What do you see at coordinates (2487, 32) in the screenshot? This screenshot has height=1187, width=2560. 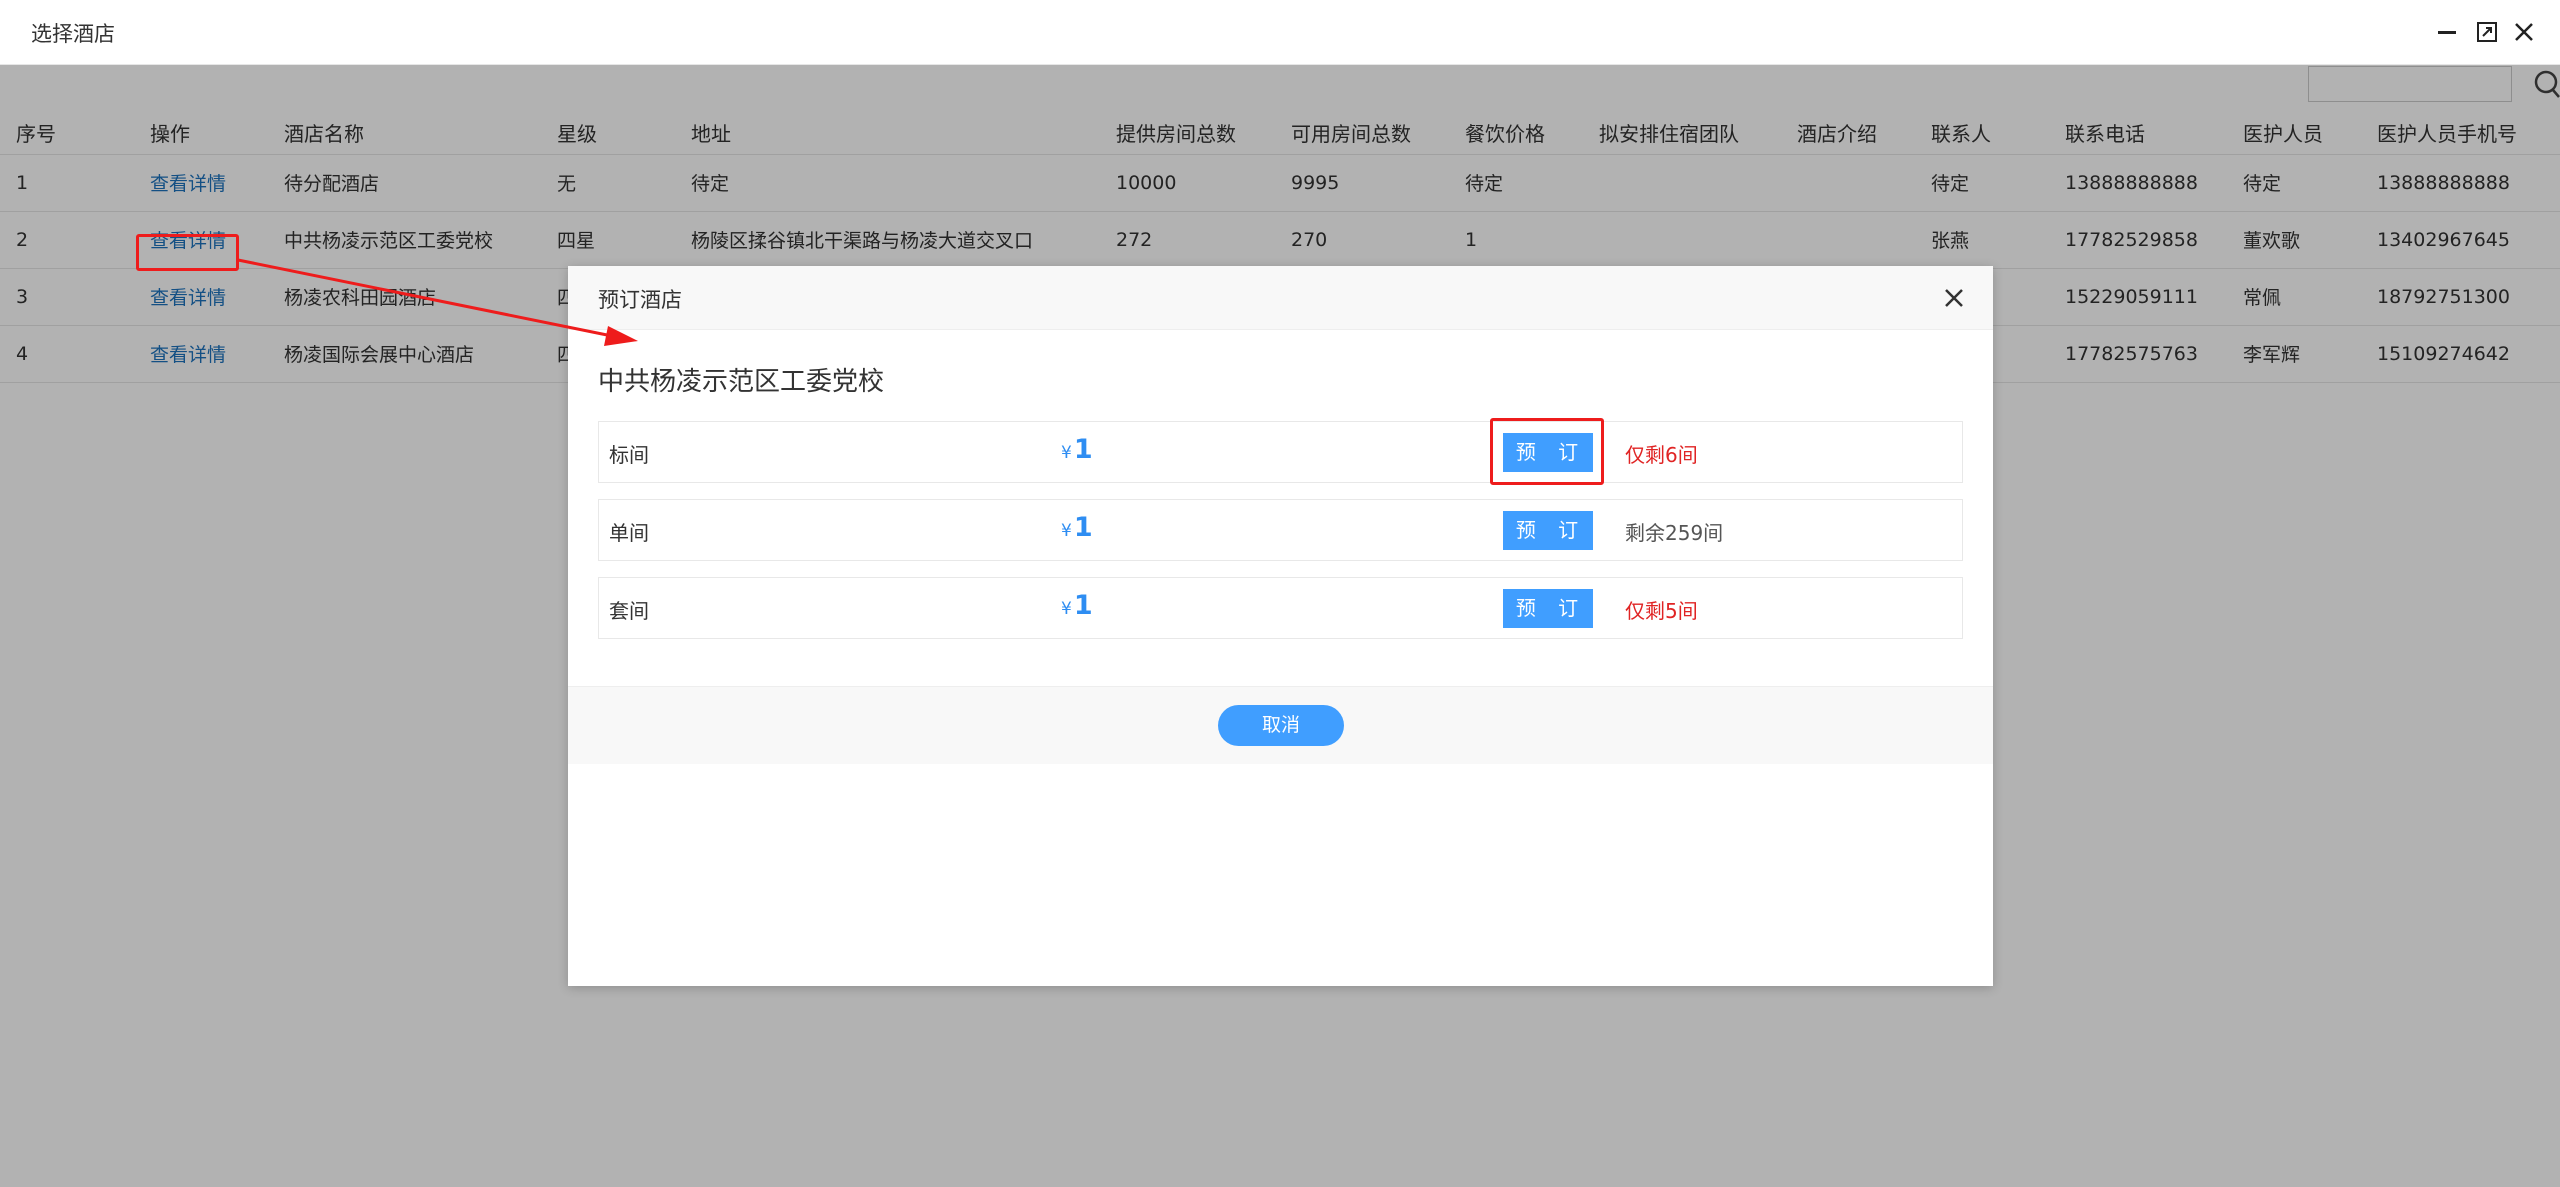 I see `maximize-icon` at bounding box center [2487, 32].